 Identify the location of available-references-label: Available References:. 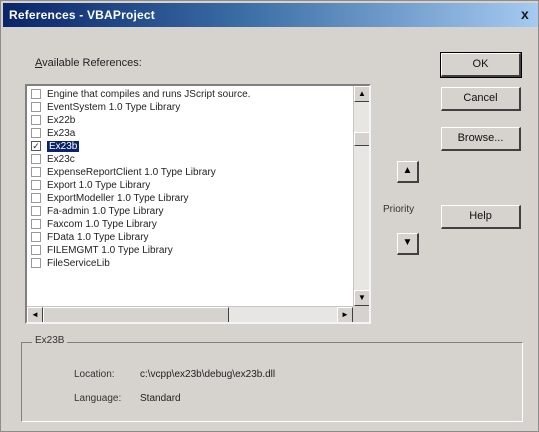
(88, 63).